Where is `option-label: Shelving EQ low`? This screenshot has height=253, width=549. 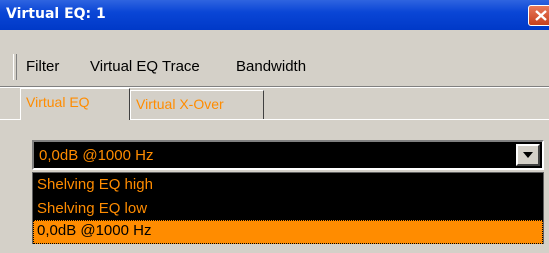 option-label: Shelving EQ low is located at coordinates (92, 208).